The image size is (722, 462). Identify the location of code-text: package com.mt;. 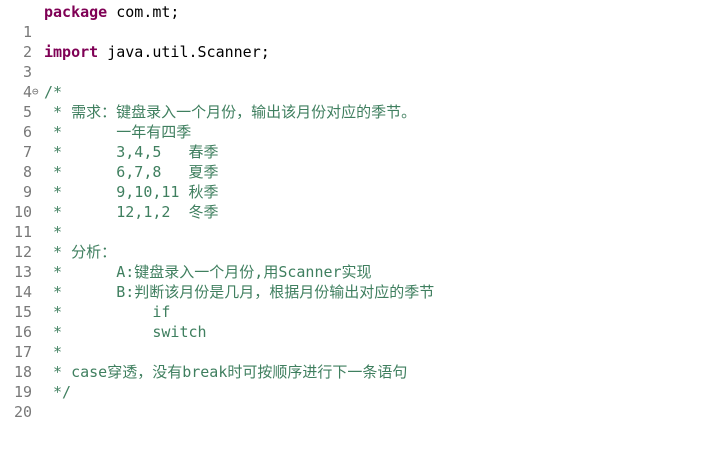
(111, 12).